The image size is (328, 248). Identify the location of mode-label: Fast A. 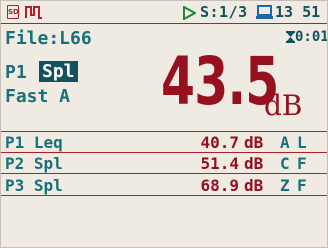
(38, 96).